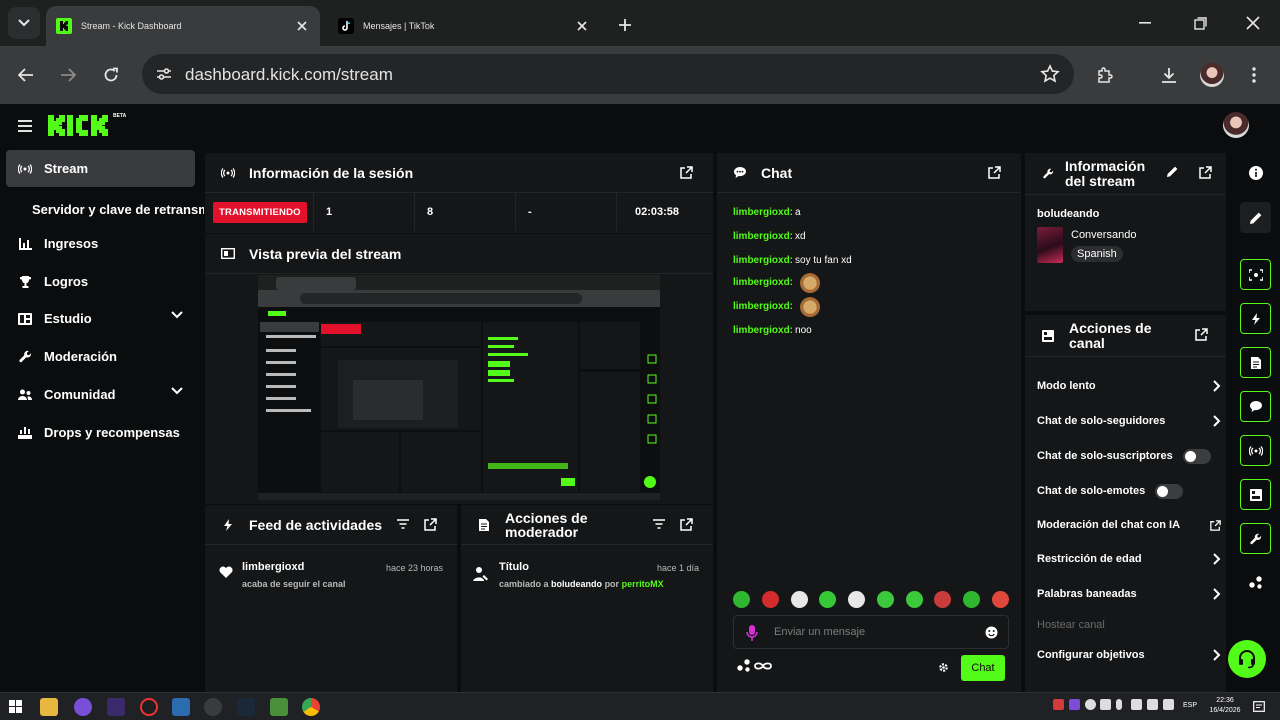 The width and height of the screenshot is (1280, 720). I want to click on extensions-button, so click(1105, 75).